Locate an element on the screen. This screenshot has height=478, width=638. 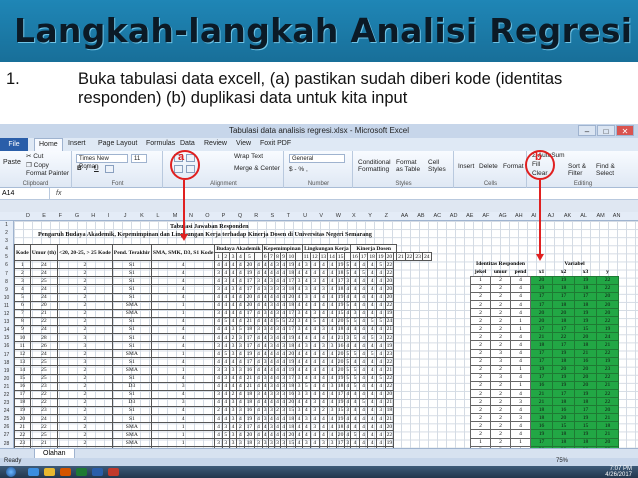
table-cell: 22 is located at coordinates (389, 305).